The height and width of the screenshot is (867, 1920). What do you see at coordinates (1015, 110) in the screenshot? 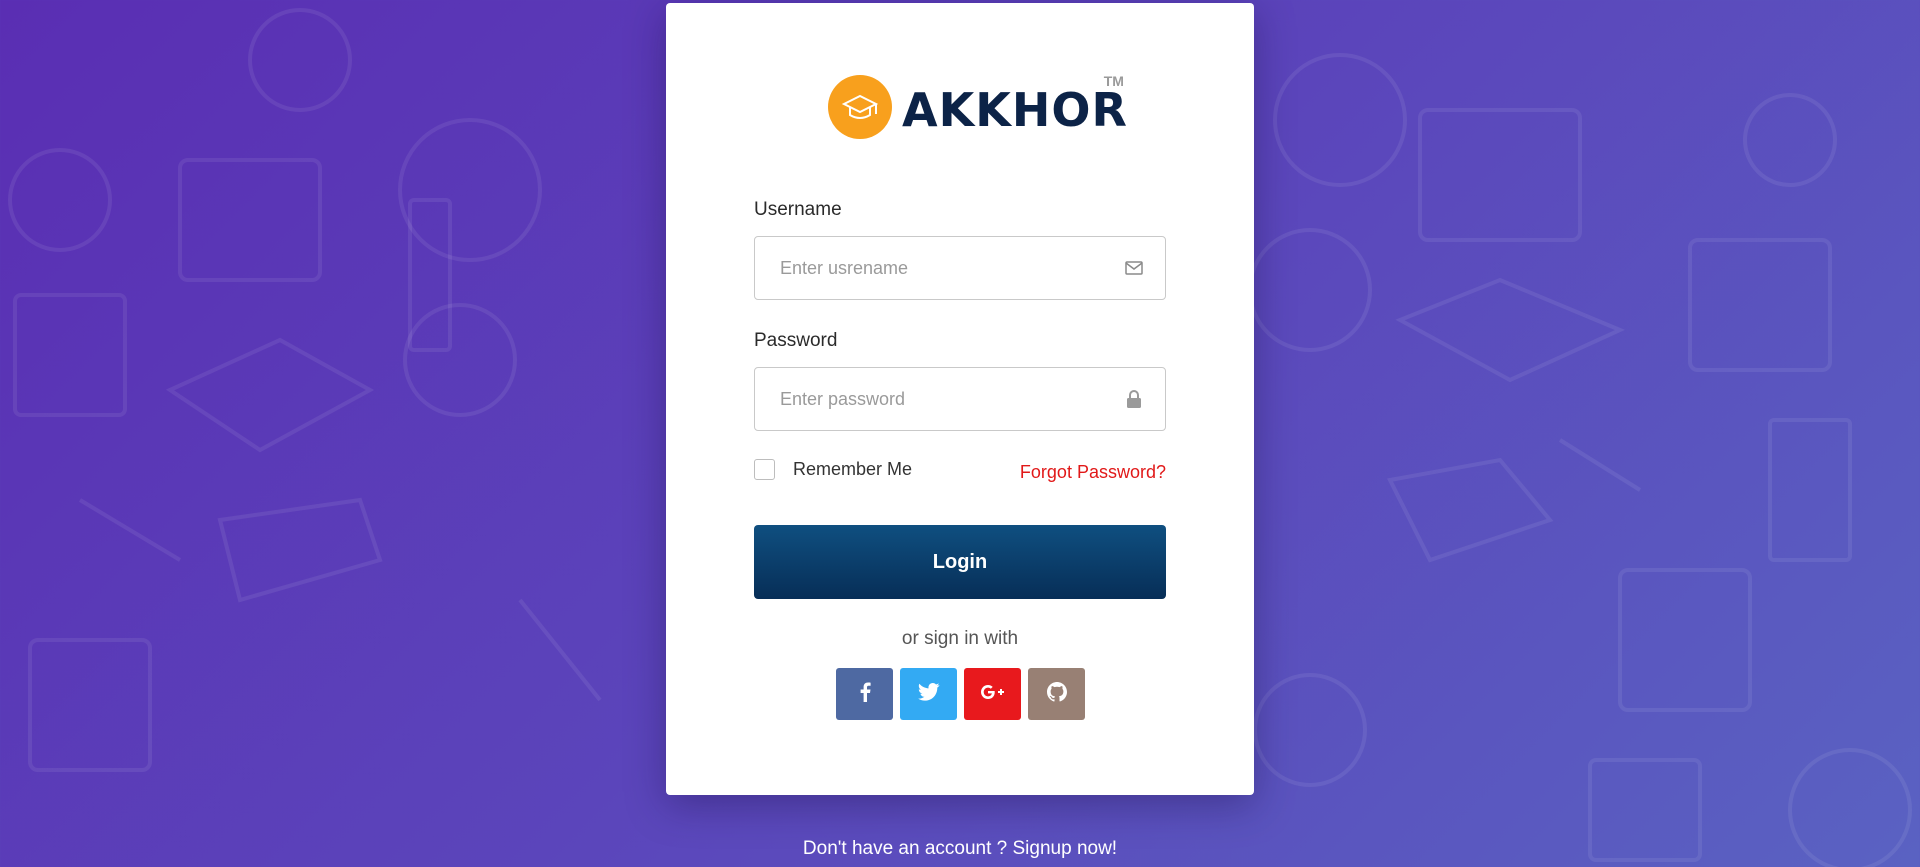
I see `logo-text: AKKHOR` at bounding box center [1015, 110].